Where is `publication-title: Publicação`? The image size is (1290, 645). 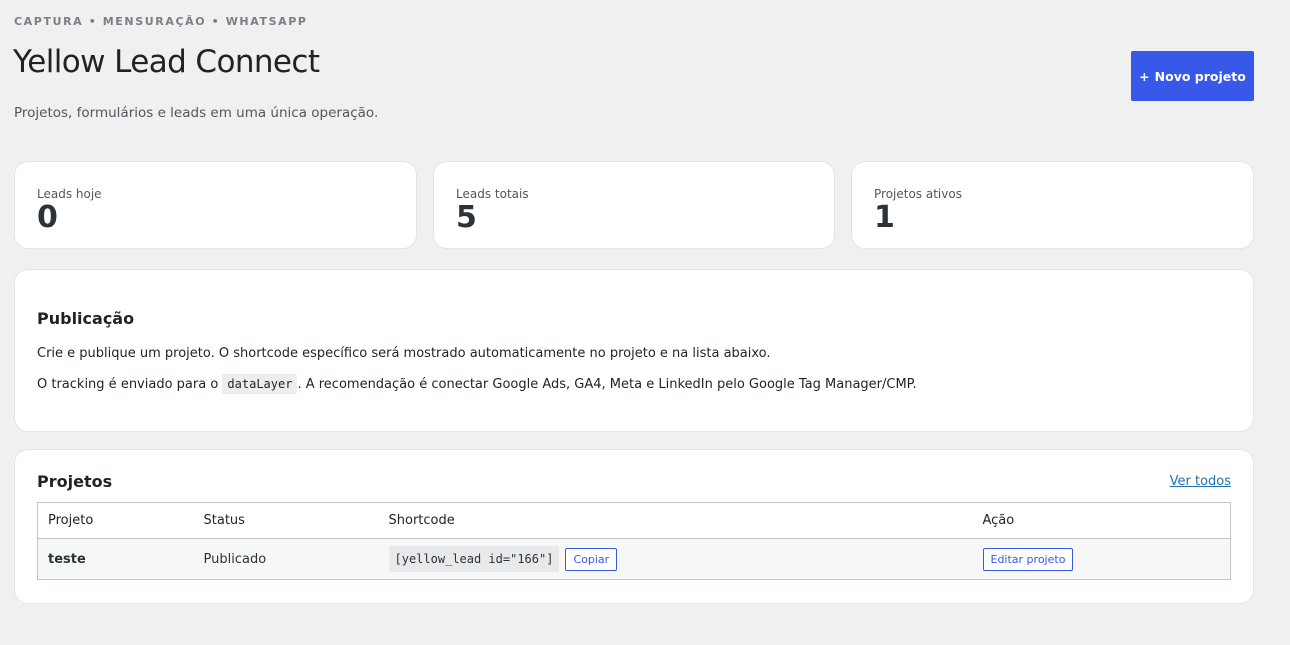
publication-title: Publicação is located at coordinates (86, 318).